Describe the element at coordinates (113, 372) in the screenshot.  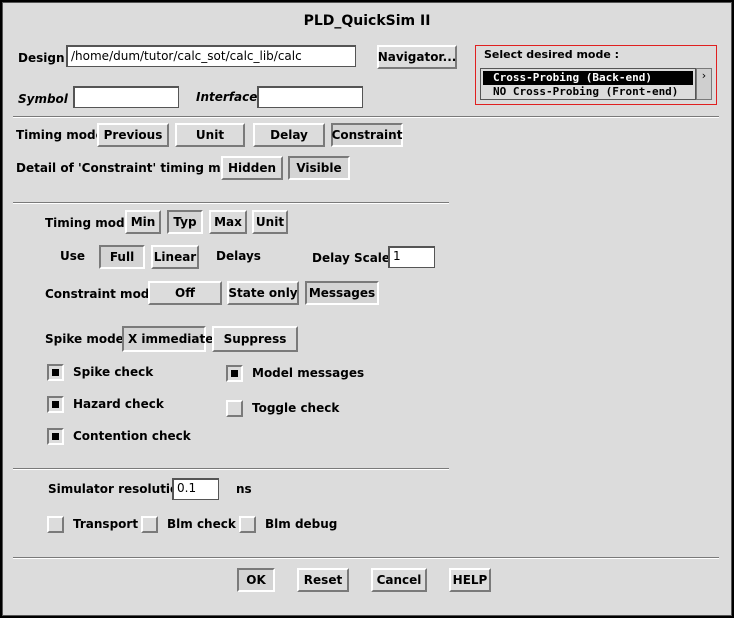
I see `spike-check-label: Spike check` at that location.